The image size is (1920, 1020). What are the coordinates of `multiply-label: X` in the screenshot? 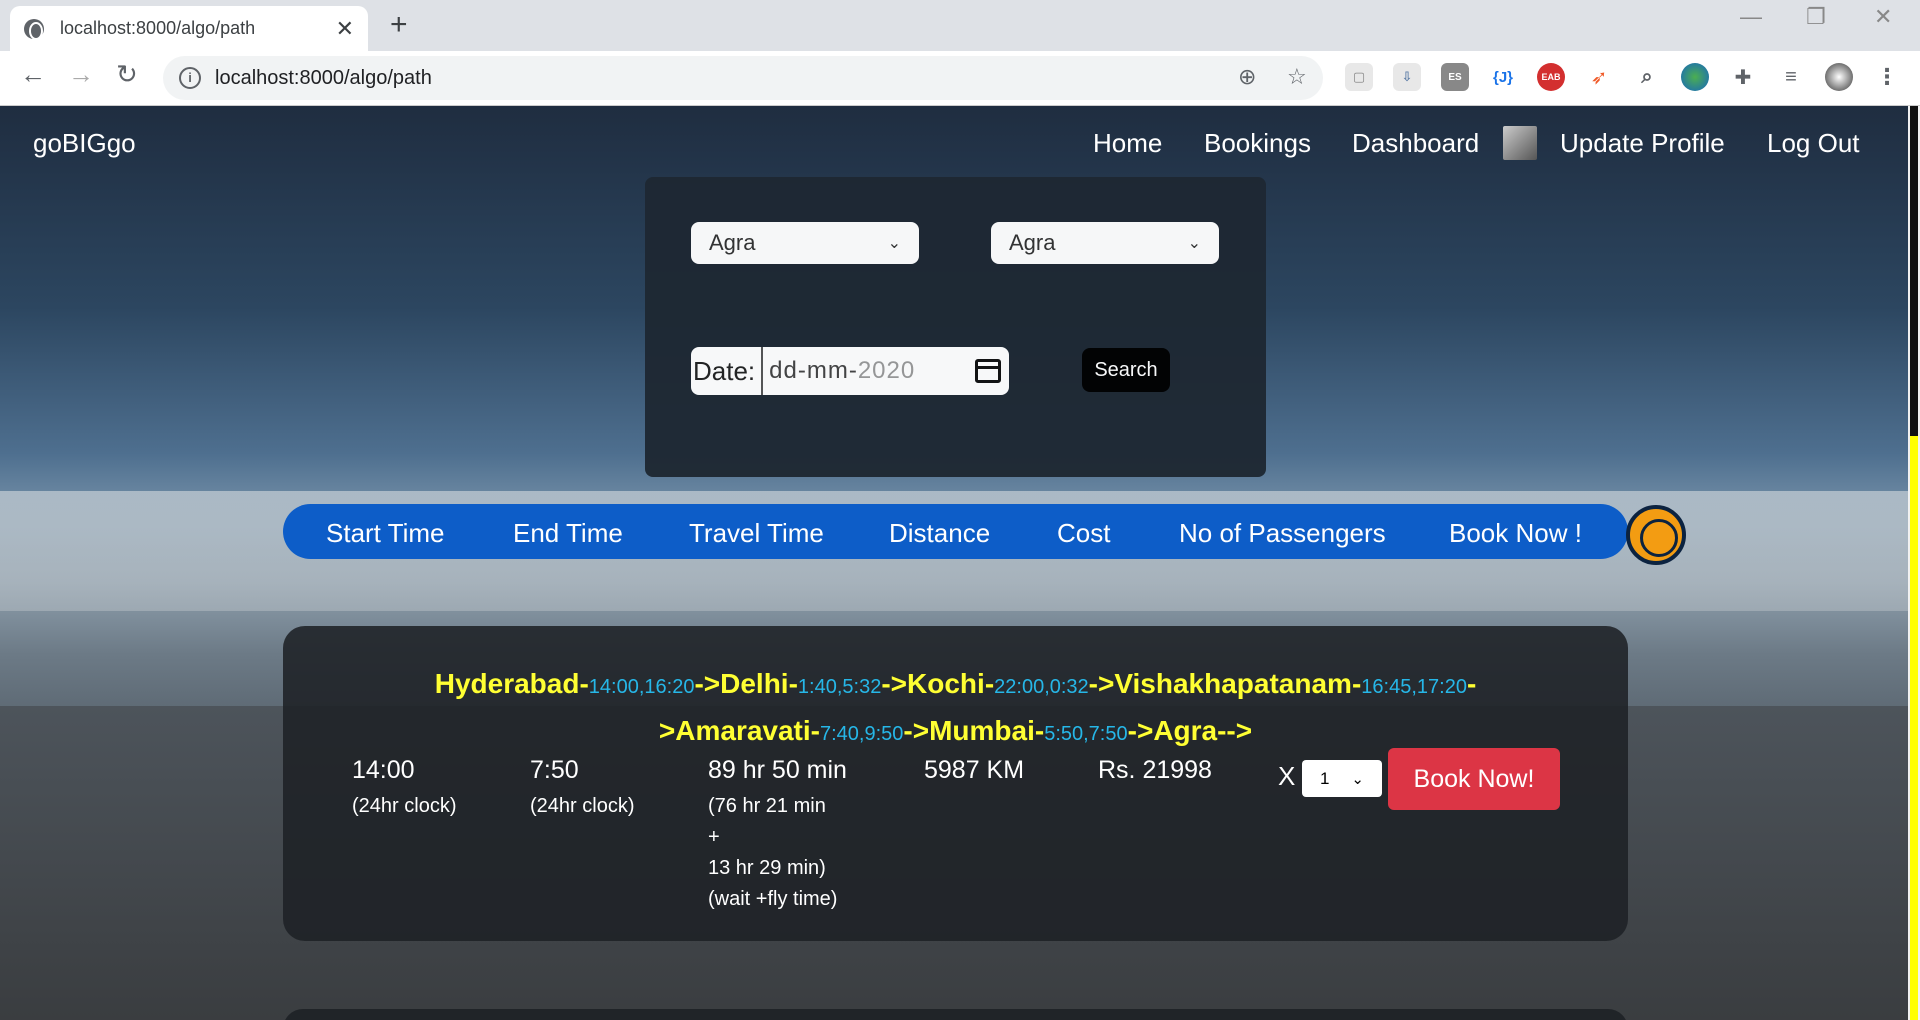 It's located at (1287, 776).